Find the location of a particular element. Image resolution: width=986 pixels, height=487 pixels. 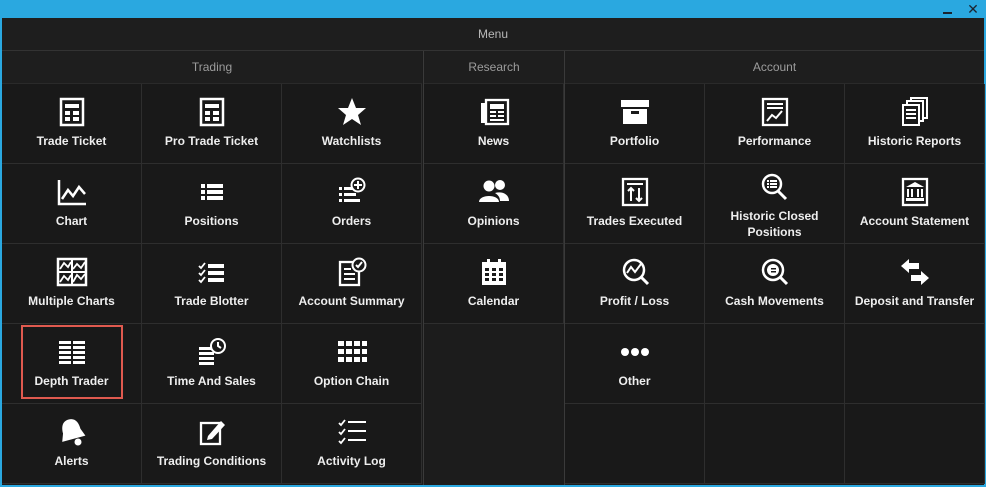

menu-item-label: Profit / Loss is located at coordinates (634, 301).